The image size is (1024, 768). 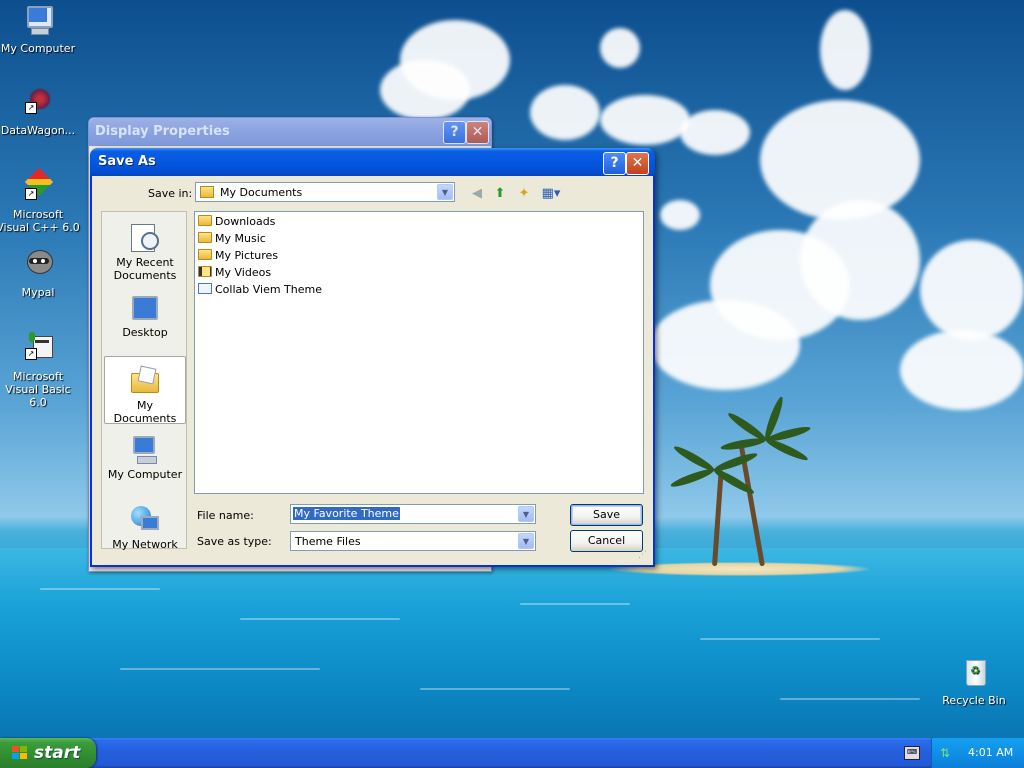 I want to click on keyboard-icon: ⌨, so click(x=912, y=753).